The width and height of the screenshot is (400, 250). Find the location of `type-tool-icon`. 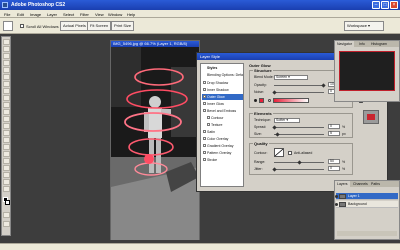

type-tool-icon is located at coordinates (6, 147).